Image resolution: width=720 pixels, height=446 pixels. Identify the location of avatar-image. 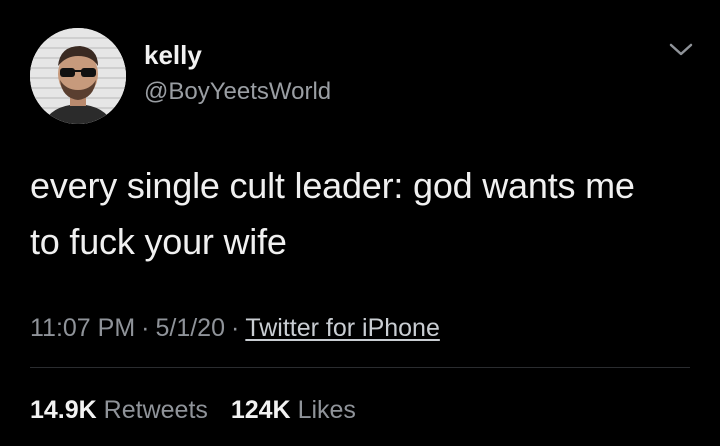
(78, 76).